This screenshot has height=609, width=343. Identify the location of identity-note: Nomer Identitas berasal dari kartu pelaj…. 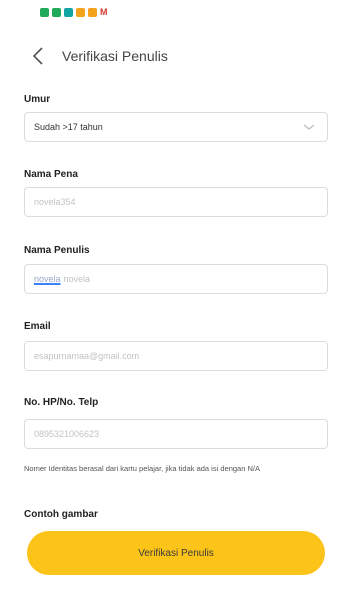
(142, 468).